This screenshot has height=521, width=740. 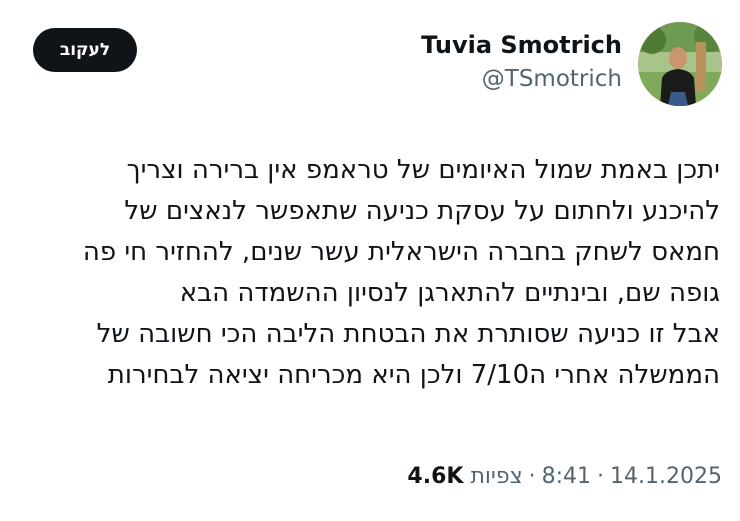 I want to click on follow-button: לעקוב, so click(x=85, y=50).